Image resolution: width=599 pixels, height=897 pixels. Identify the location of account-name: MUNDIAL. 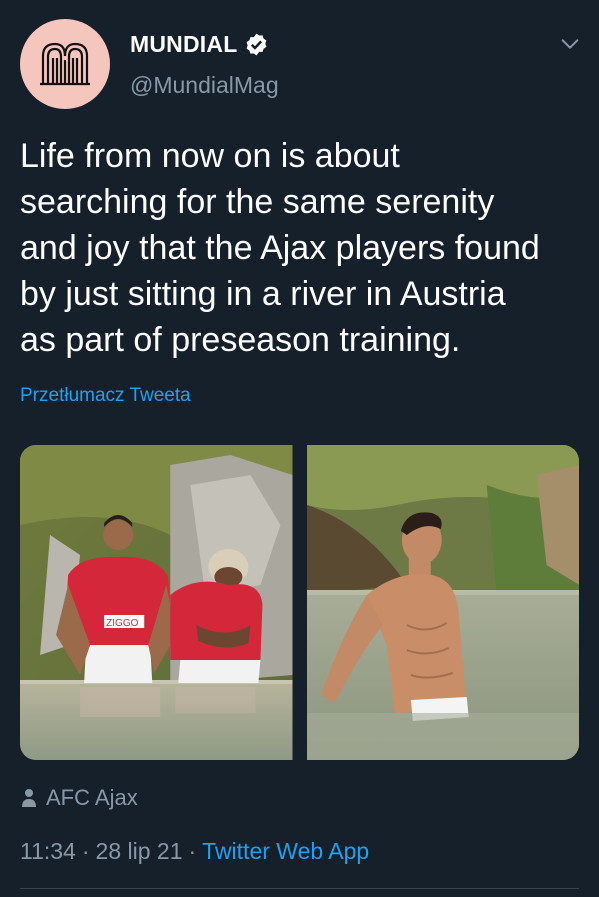
(183, 44).